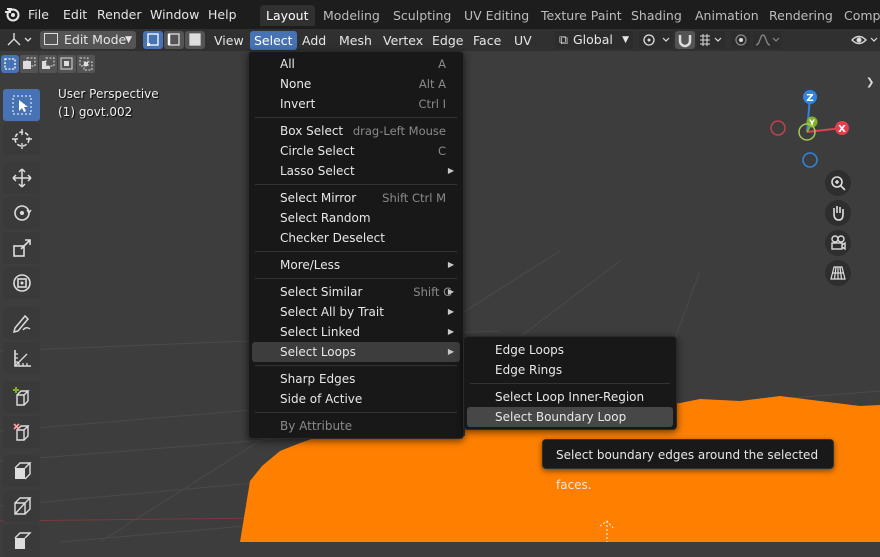 The image size is (880, 557). I want to click on select-intersect-icon, so click(86, 64).